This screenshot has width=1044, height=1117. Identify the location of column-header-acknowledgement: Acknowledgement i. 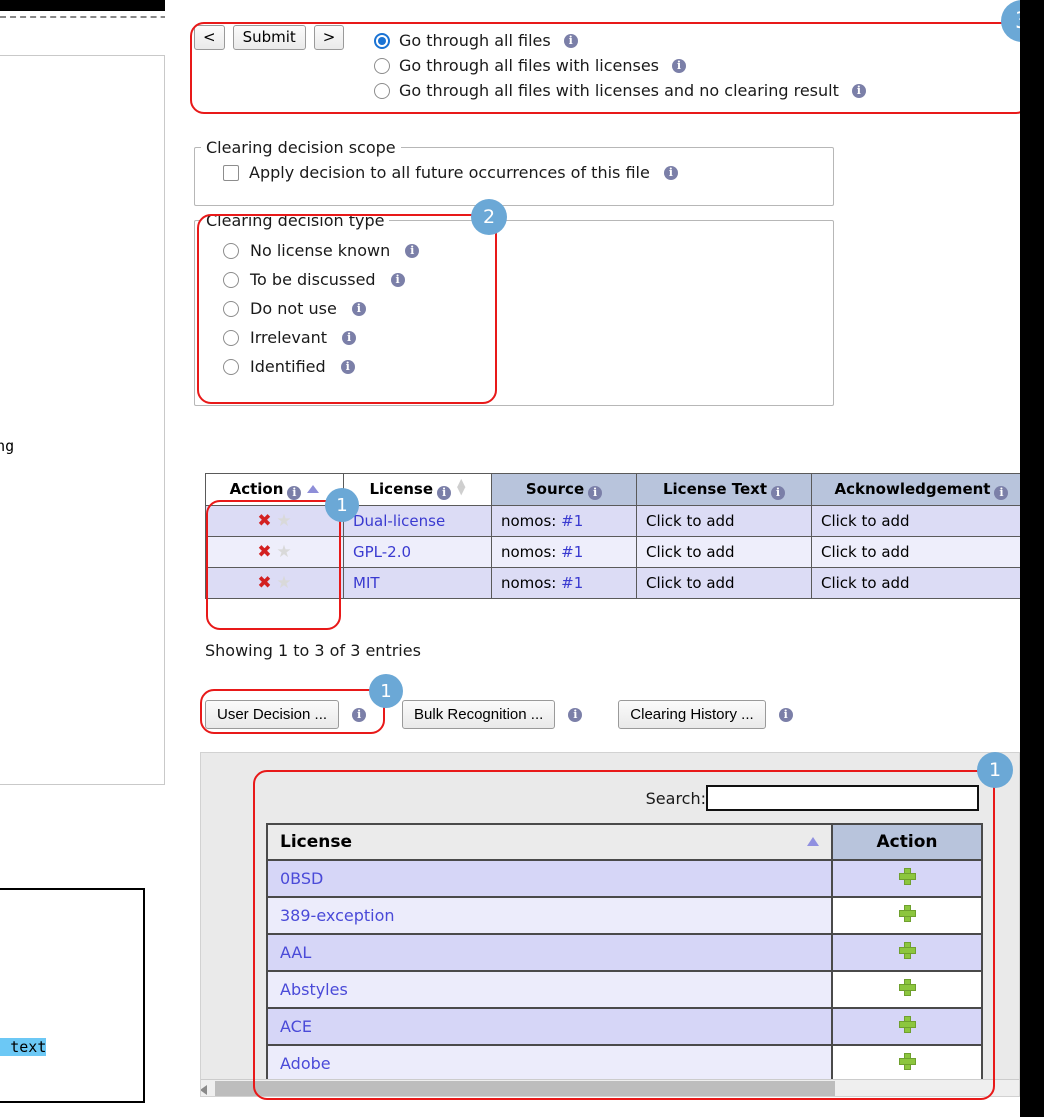
(921, 489).